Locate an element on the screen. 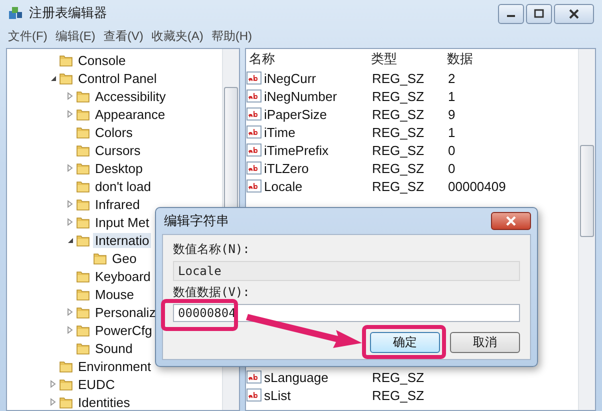 Image resolution: width=602 pixels, height=411 pixels. field-label: 数值数据(V): is located at coordinates (212, 292).